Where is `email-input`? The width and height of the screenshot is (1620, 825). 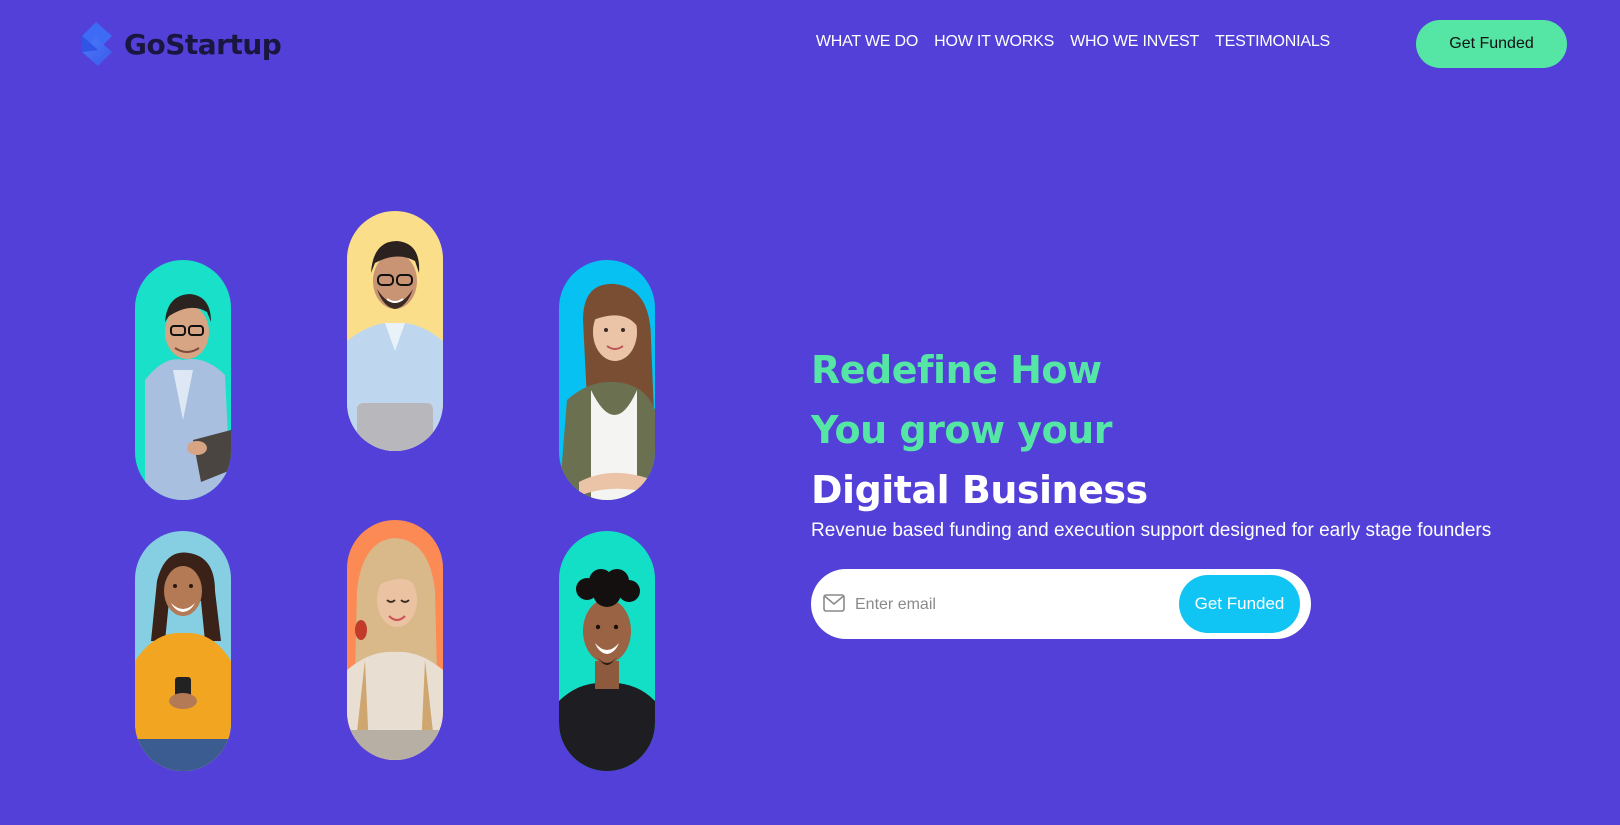 email-input is located at coordinates (1015, 605).